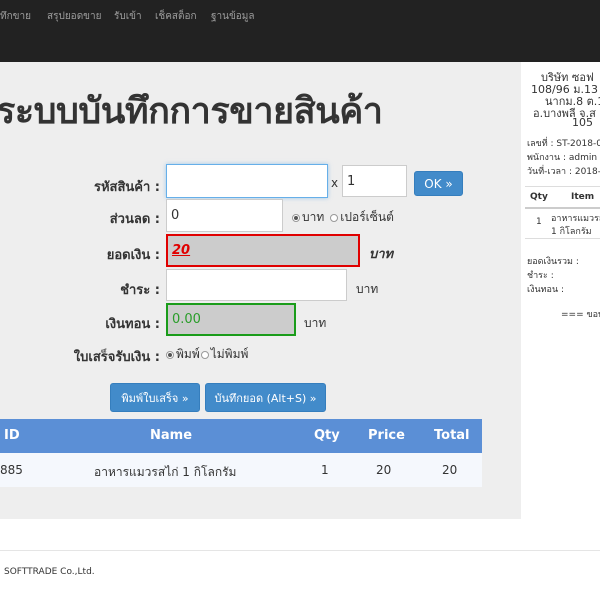 This screenshot has width=600, height=600. I want to click on cell-price: 20, so click(384, 470).